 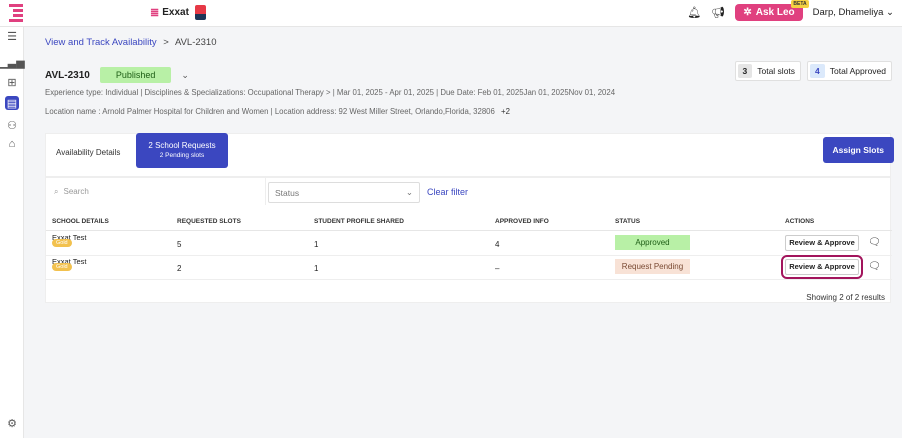 What do you see at coordinates (447, 192) in the screenshot?
I see `clear-filter-link: Clear filter` at bounding box center [447, 192].